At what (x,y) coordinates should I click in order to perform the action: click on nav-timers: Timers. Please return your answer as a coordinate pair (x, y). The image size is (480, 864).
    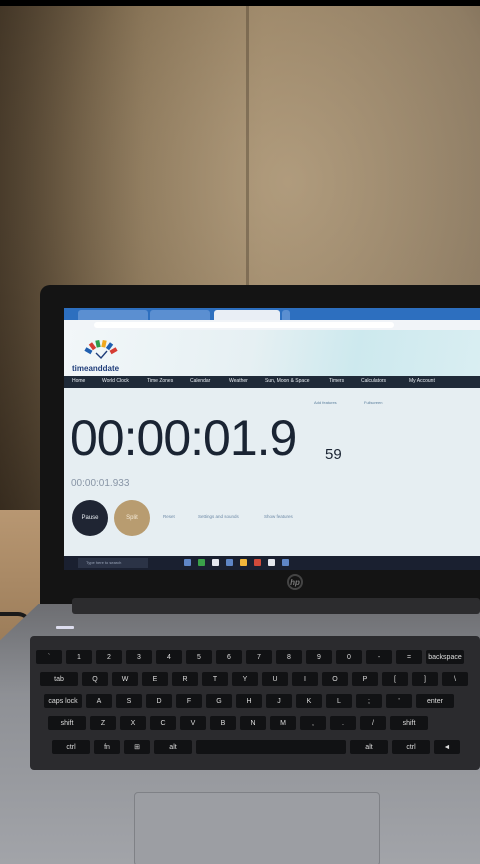
    Looking at the image, I should click on (336, 381).